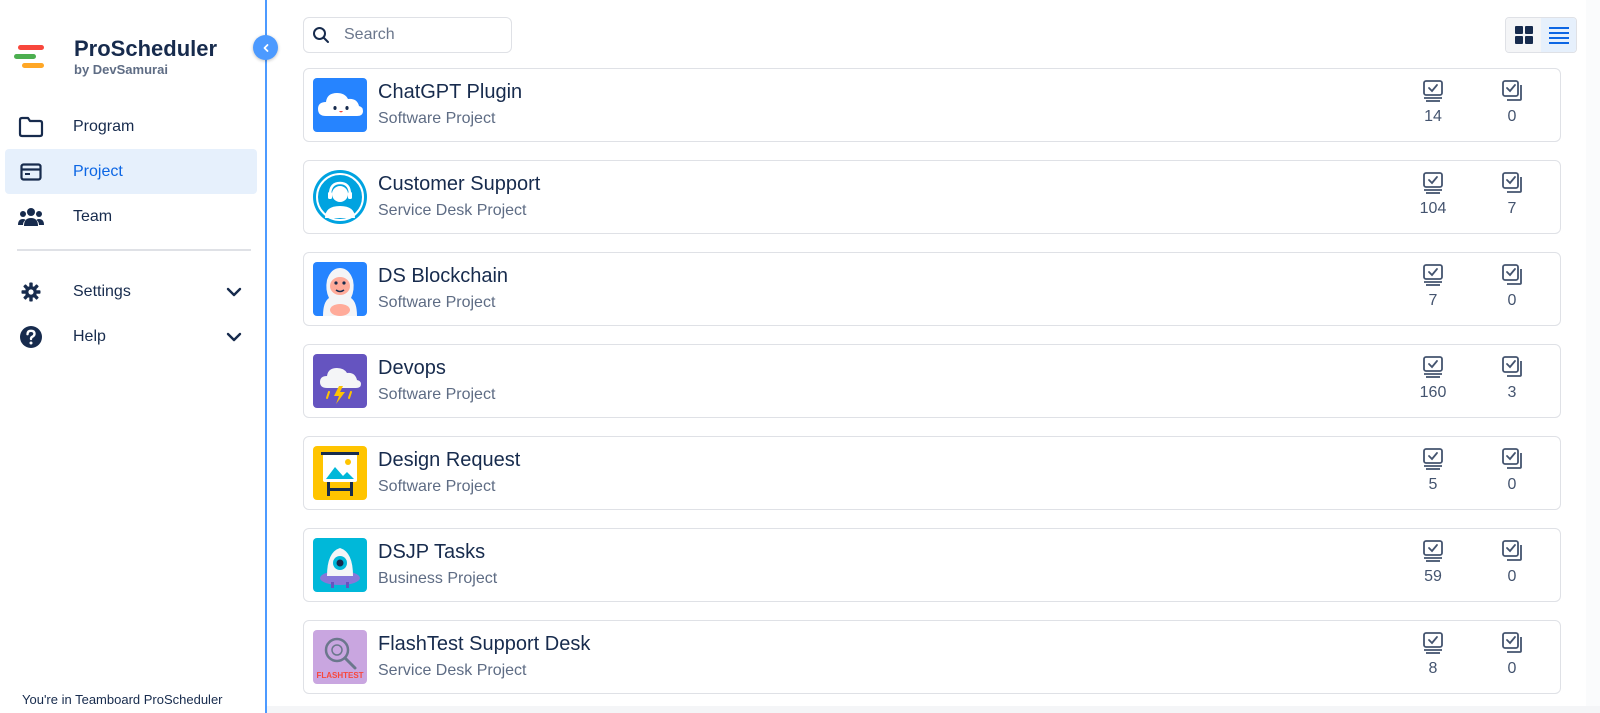 The width and height of the screenshot is (1600, 713). I want to click on sidebar-item-label: Team, so click(93, 216).